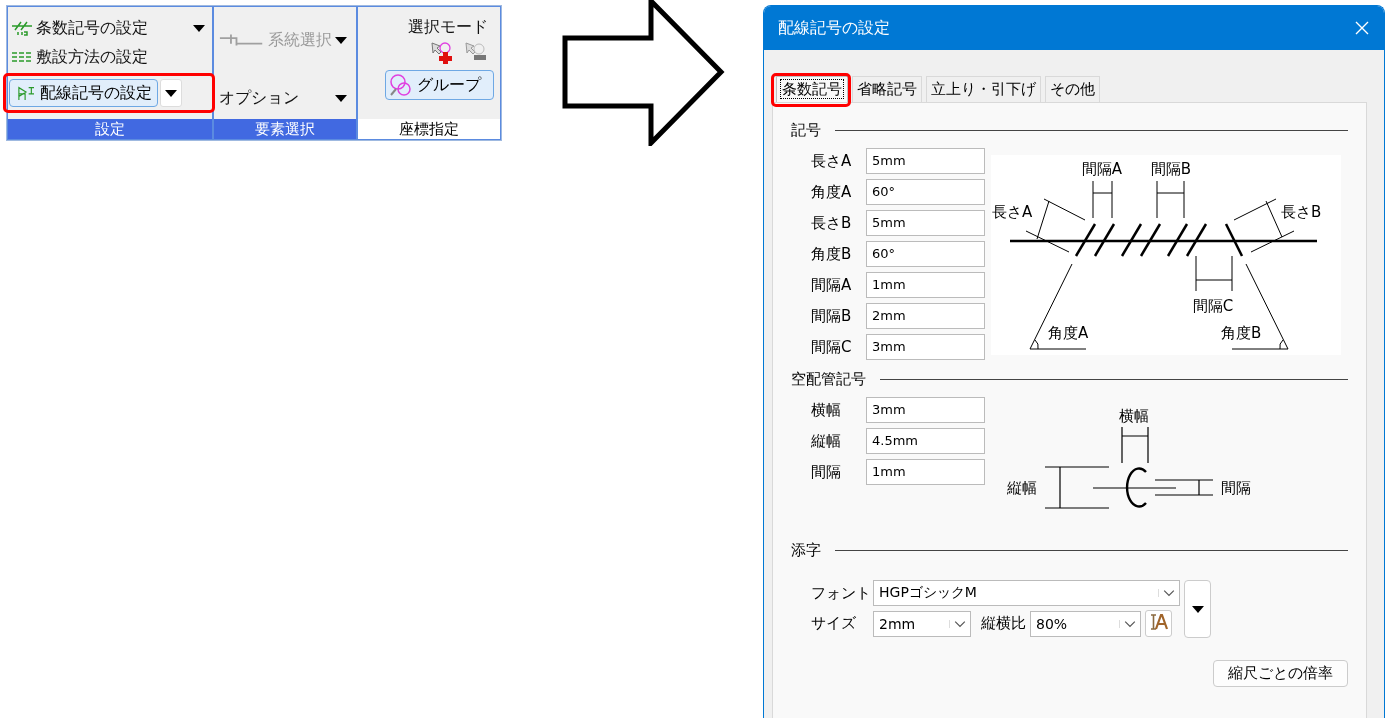  Describe the element at coordinates (806, 550) in the screenshot. I see `section-title: 添字` at that location.